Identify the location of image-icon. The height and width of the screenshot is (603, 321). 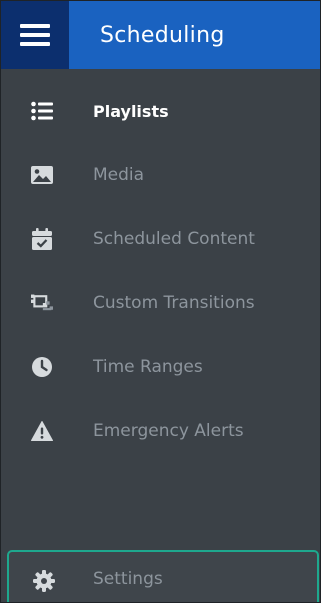
(42, 175).